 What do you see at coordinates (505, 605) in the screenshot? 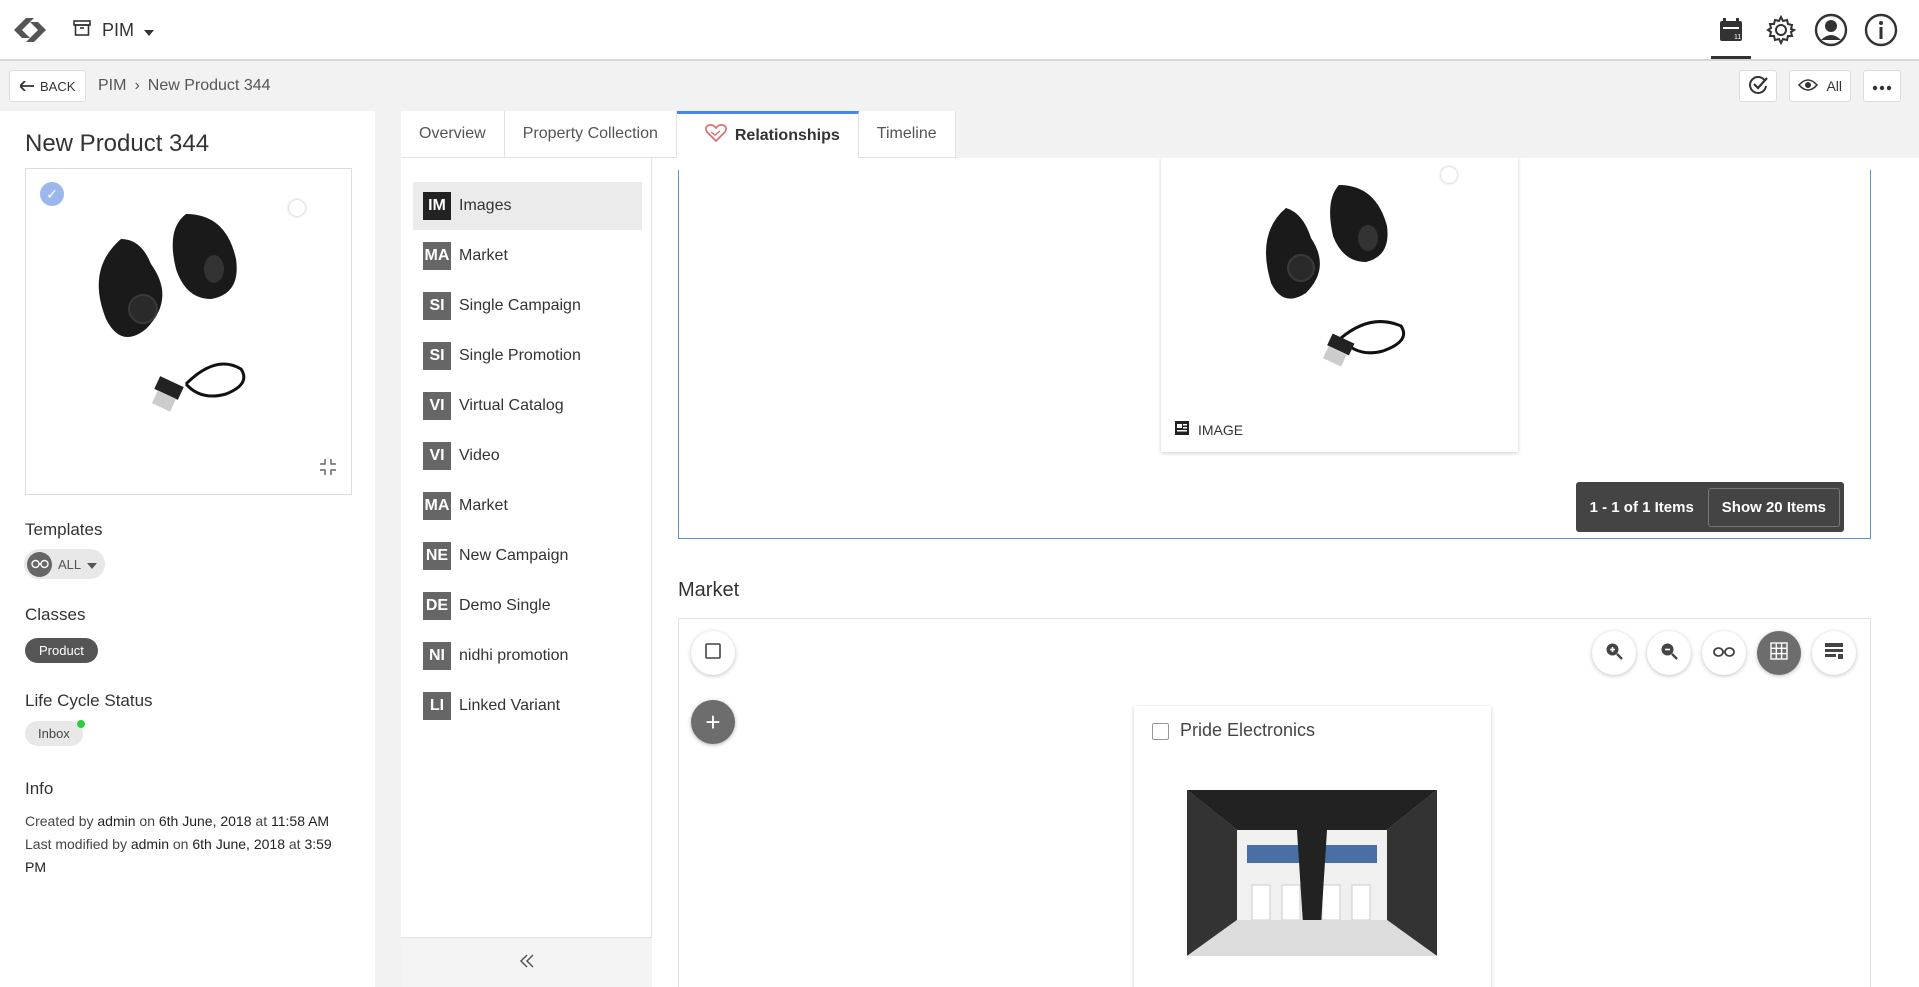
I see `relationship-label: Demo Single` at bounding box center [505, 605].